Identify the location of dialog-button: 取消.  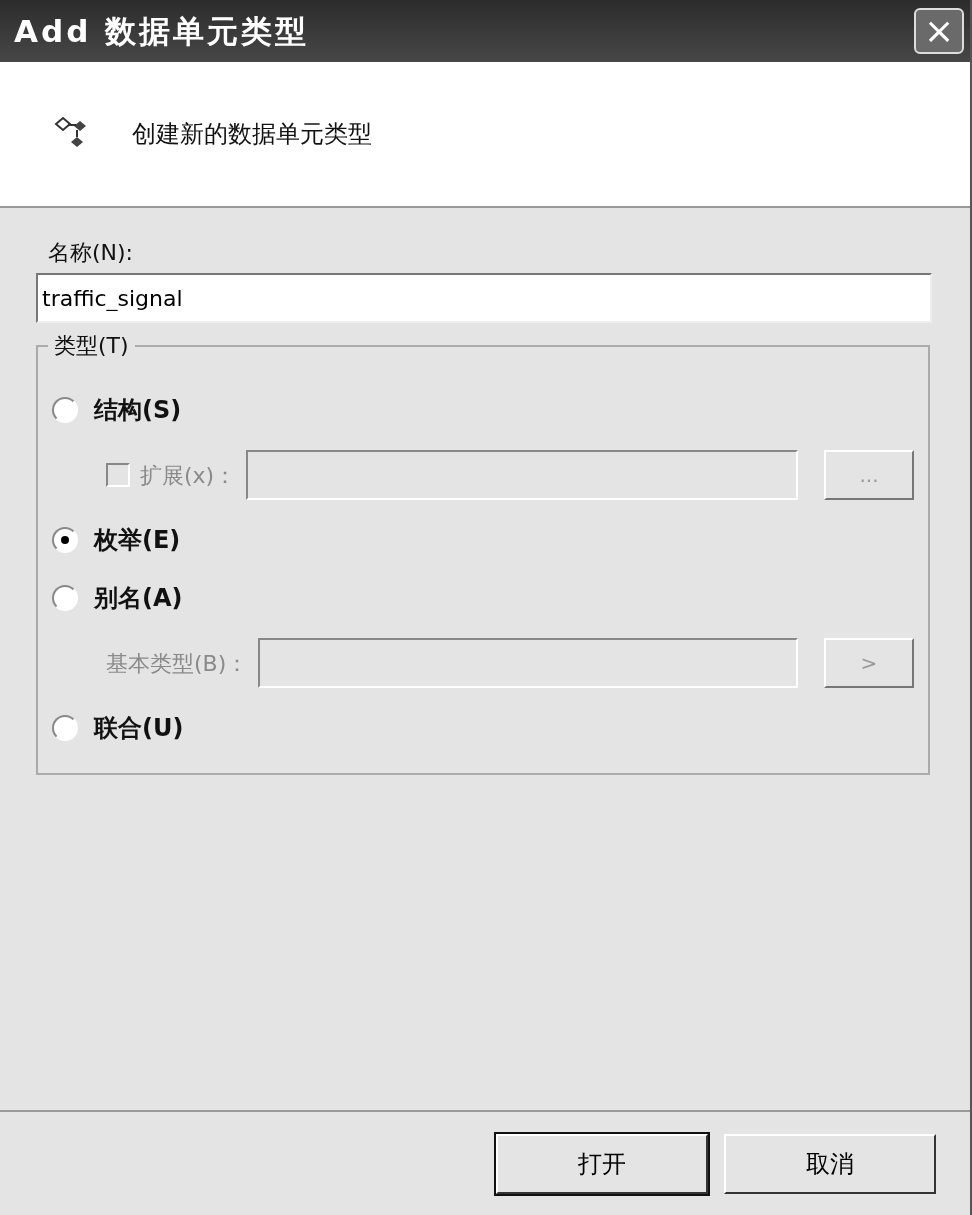
(830, 1163).